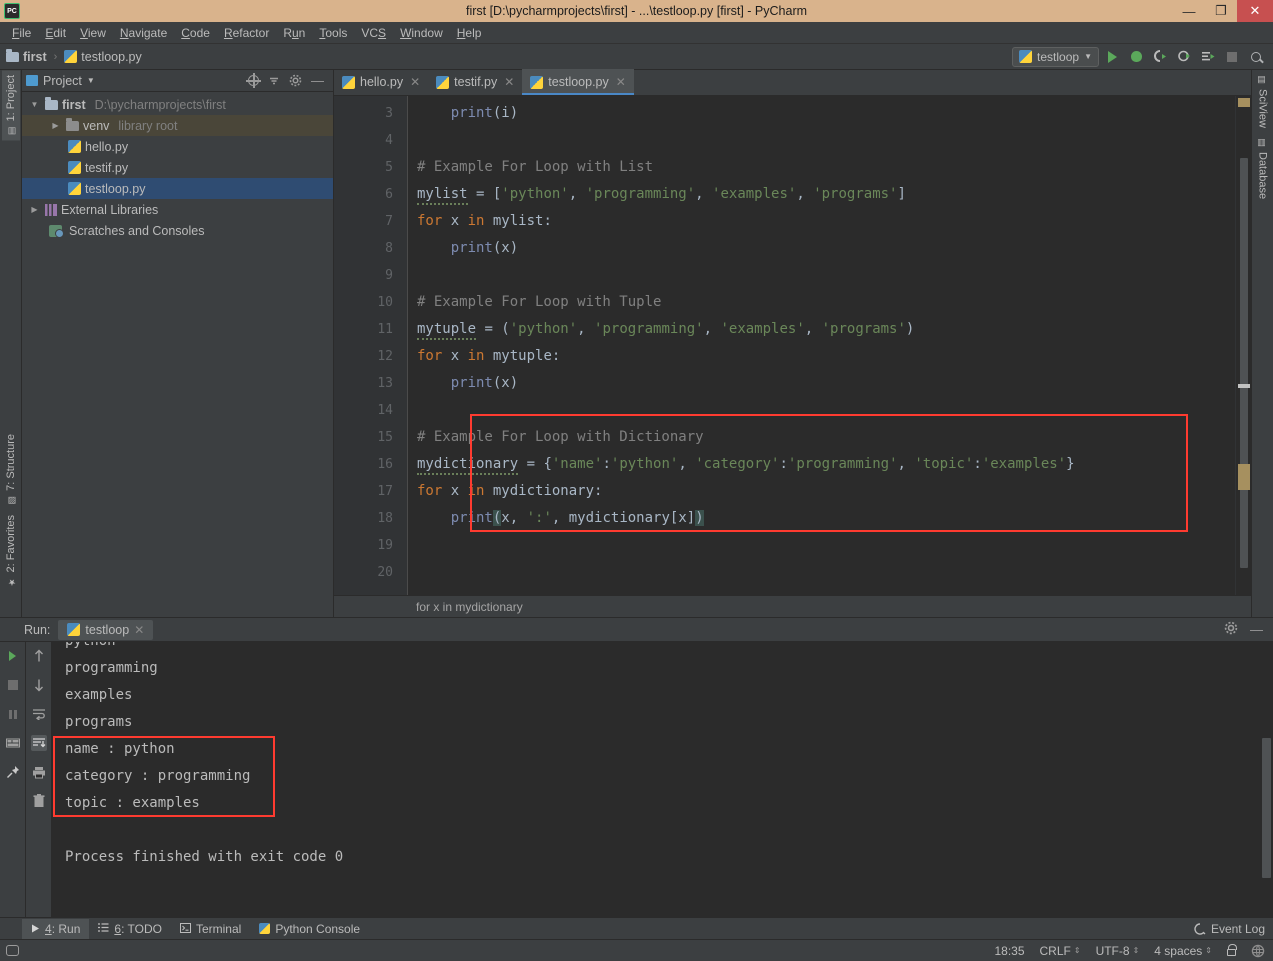 The height and width of the screenshot is (961, 1273). I want to click on bottom-tab-run: 4: Run, so click(56, 928).